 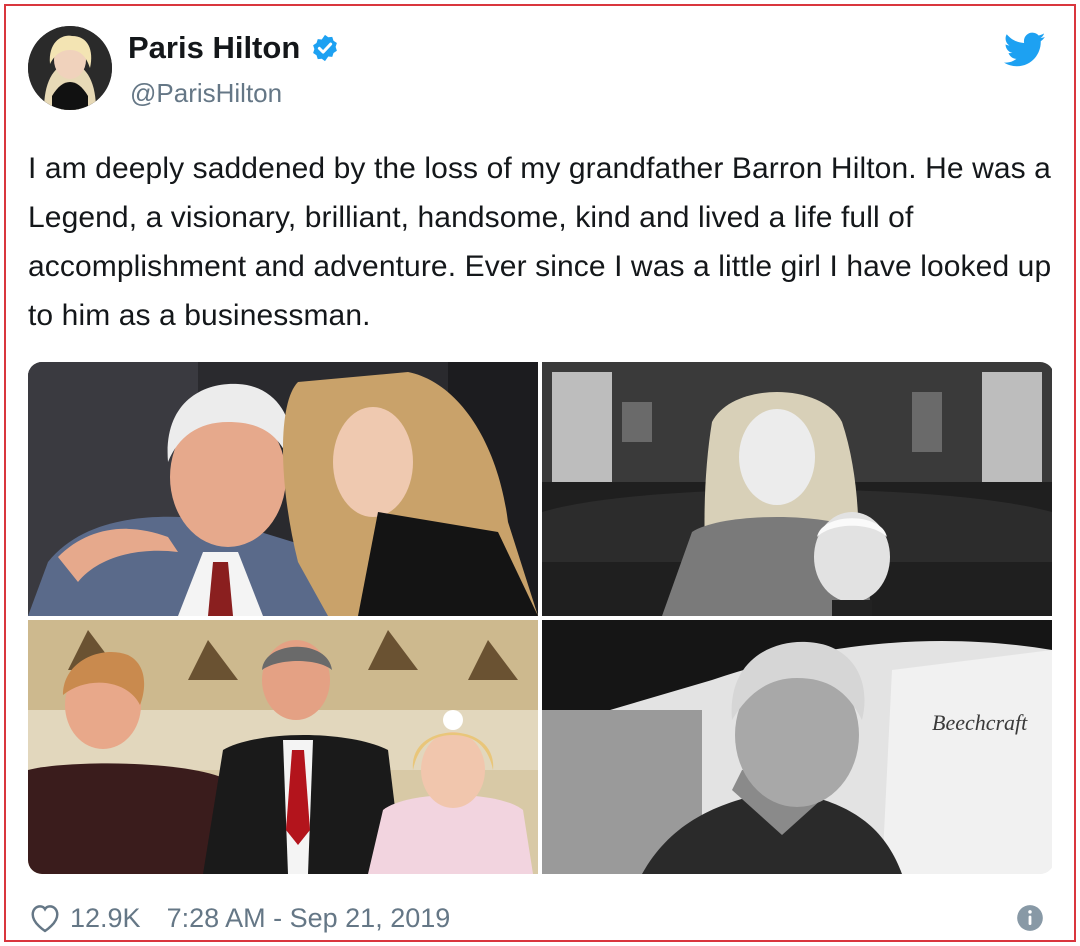 What do you see at coordinates (797, 747) in the screenshot?
I see `photo-4: Beechcraft` at bounding box center [797, 747].